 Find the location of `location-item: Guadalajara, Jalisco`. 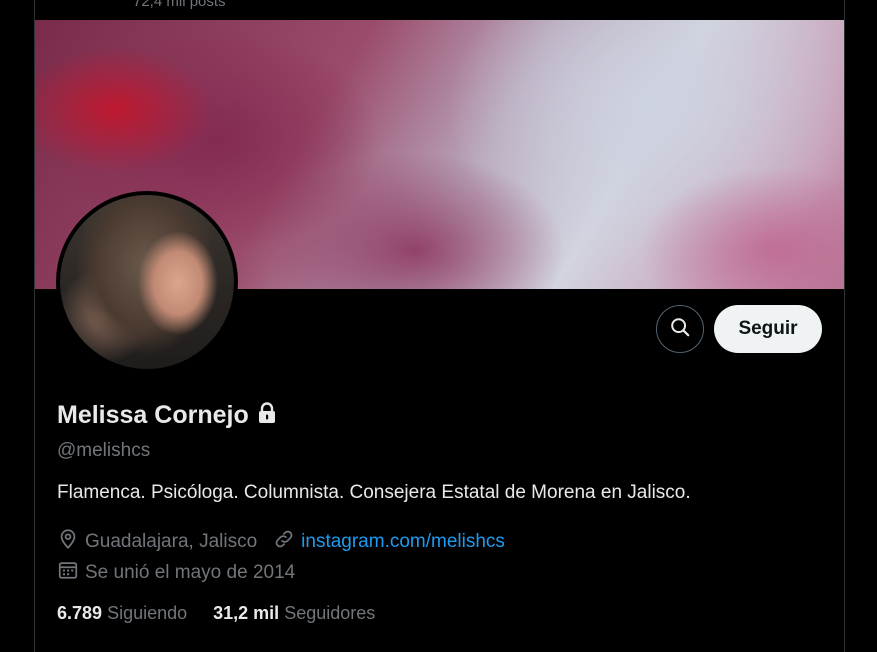

location-item: Guadalajara, Jalisco is located at coordinates (157, 542).